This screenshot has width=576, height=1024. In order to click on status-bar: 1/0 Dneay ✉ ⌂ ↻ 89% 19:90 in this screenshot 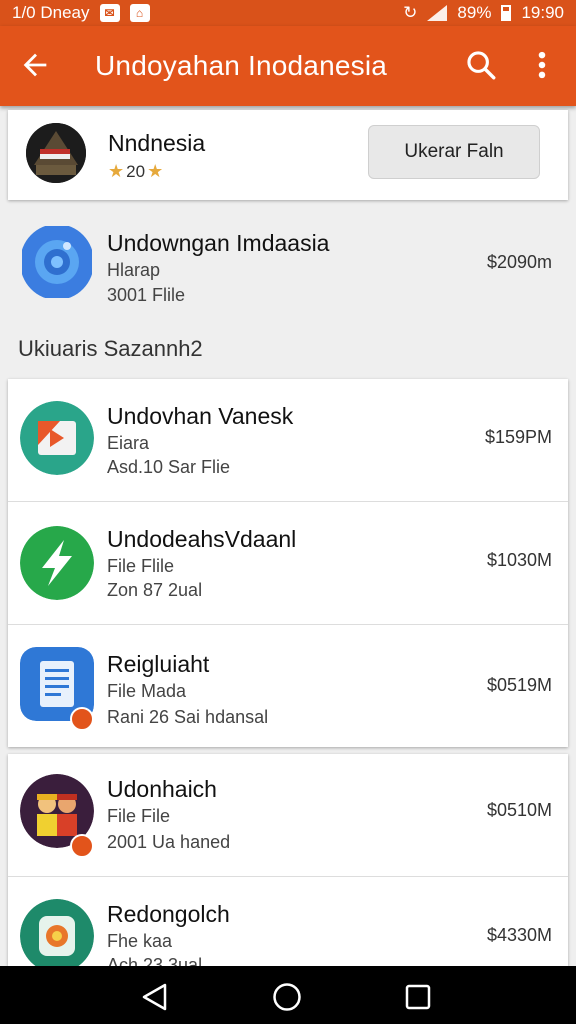, I will do `click(288, 13)`.